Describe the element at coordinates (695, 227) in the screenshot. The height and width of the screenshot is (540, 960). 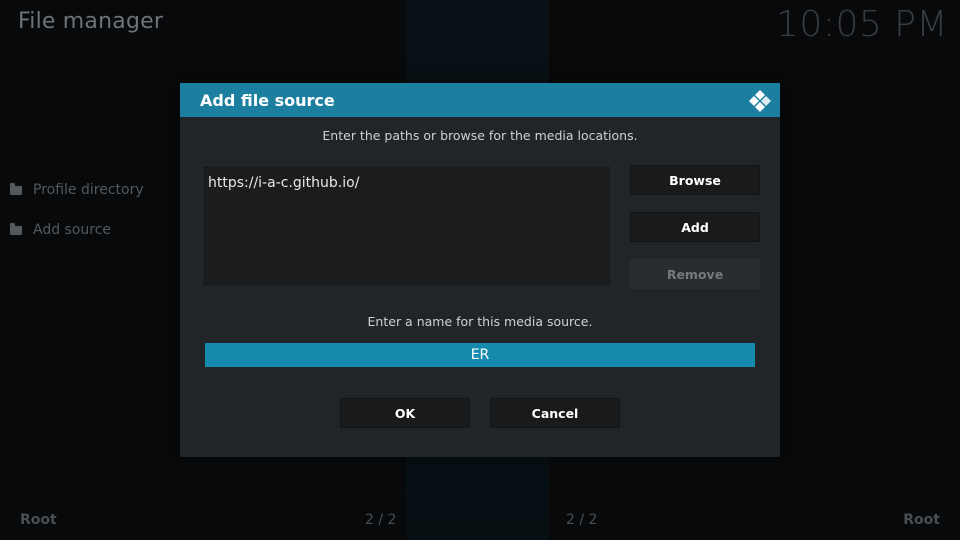
I see `add-button: Add` at that location.